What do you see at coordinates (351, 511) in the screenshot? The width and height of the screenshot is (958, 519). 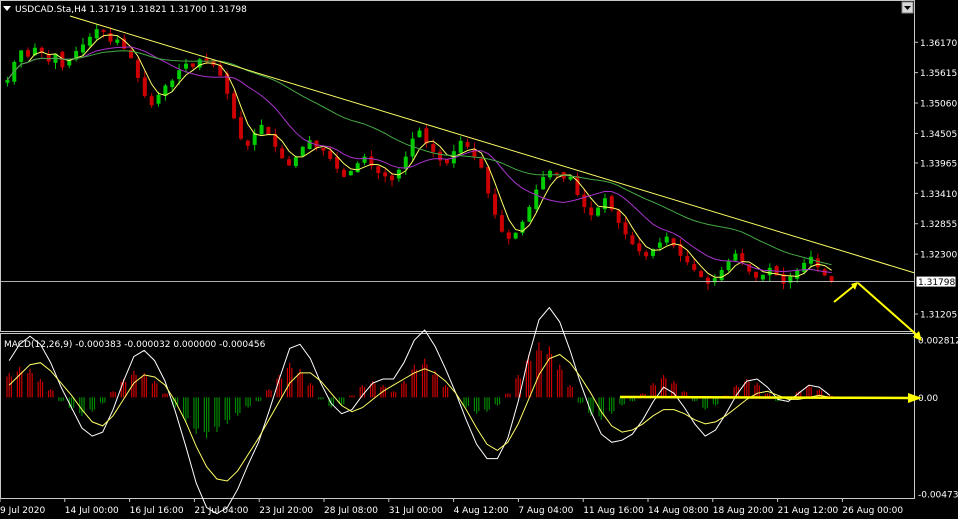 I see `time-tick-label: 28 Jul 08:00` at bounding box center [351, 511].